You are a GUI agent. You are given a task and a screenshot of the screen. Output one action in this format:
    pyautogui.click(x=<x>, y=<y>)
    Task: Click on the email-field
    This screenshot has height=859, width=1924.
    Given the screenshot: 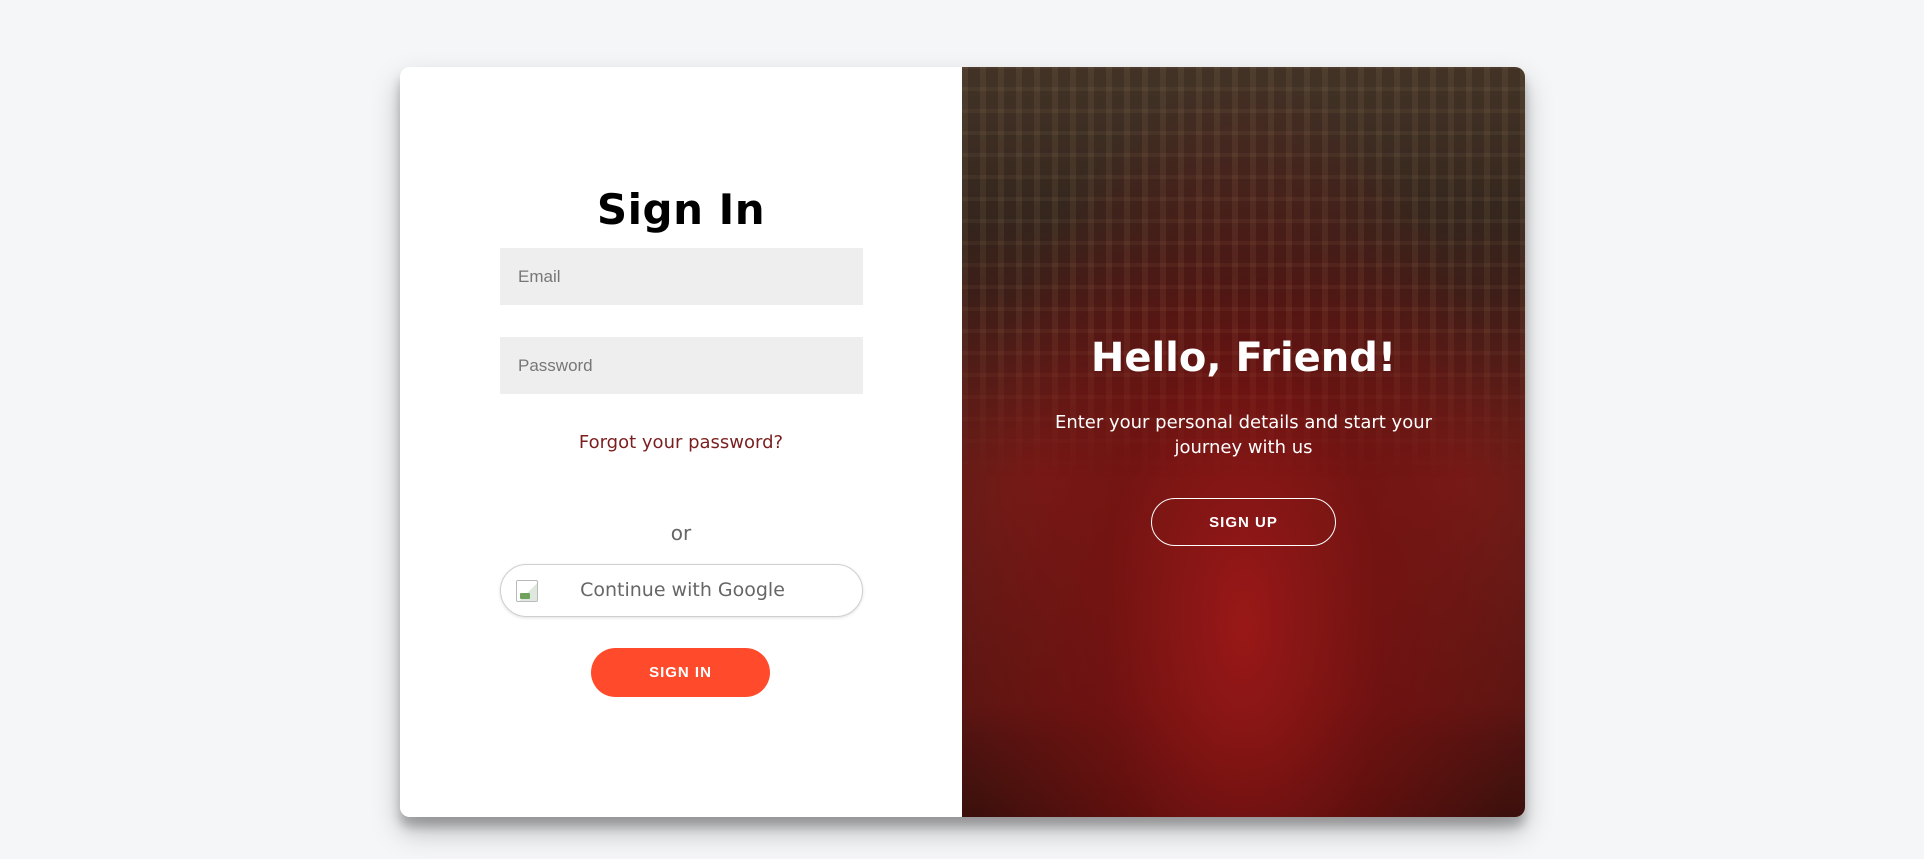 What is the action you would take?
    pyautogui.click(x=681, y=276)
    